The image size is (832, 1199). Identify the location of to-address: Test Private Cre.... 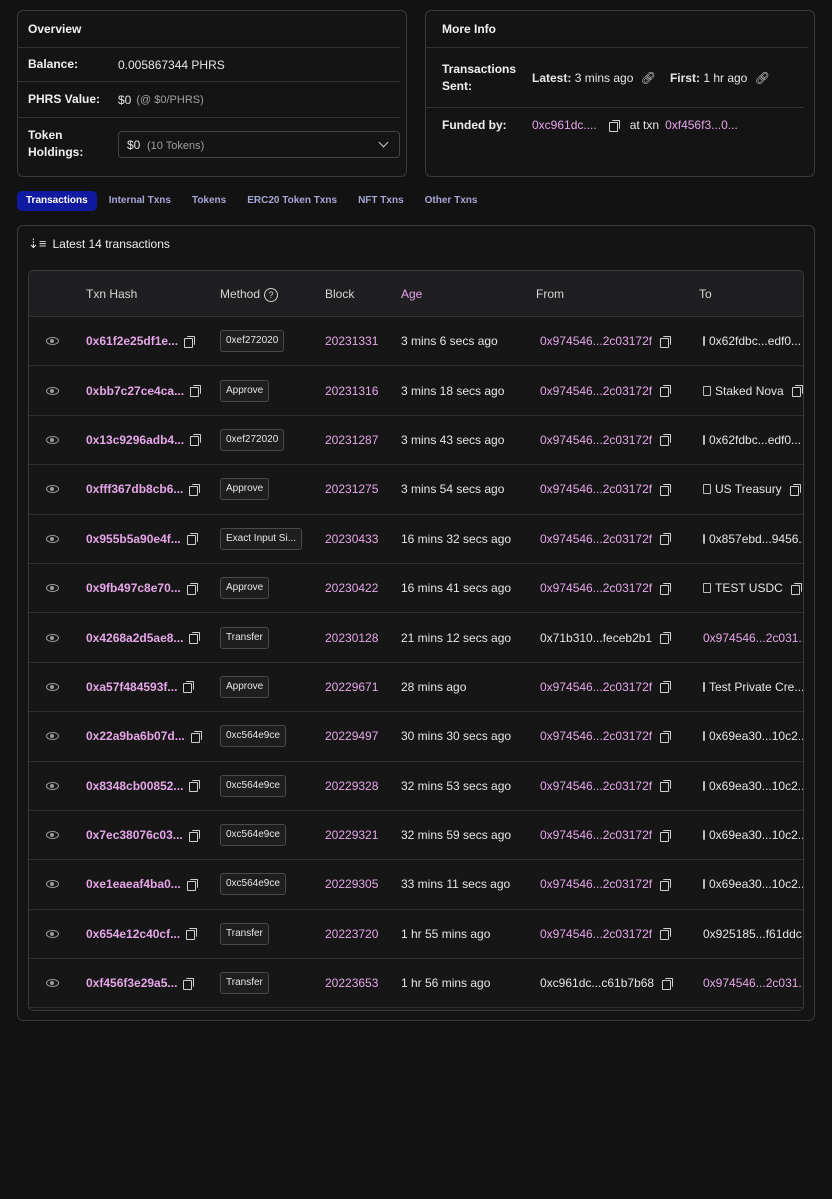
(756, 687).